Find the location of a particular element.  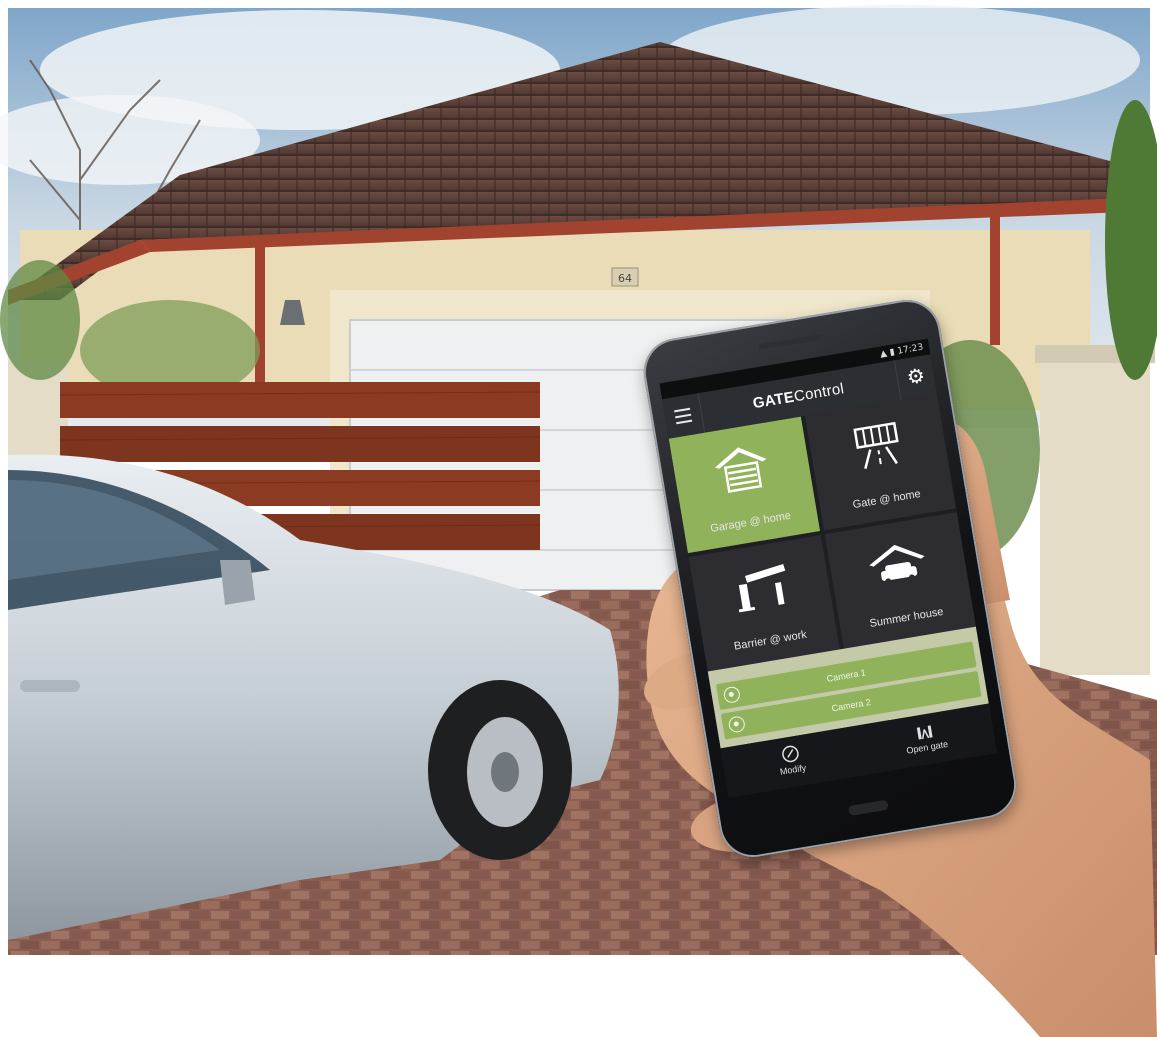

home-button is located at coordinates (868, 808).